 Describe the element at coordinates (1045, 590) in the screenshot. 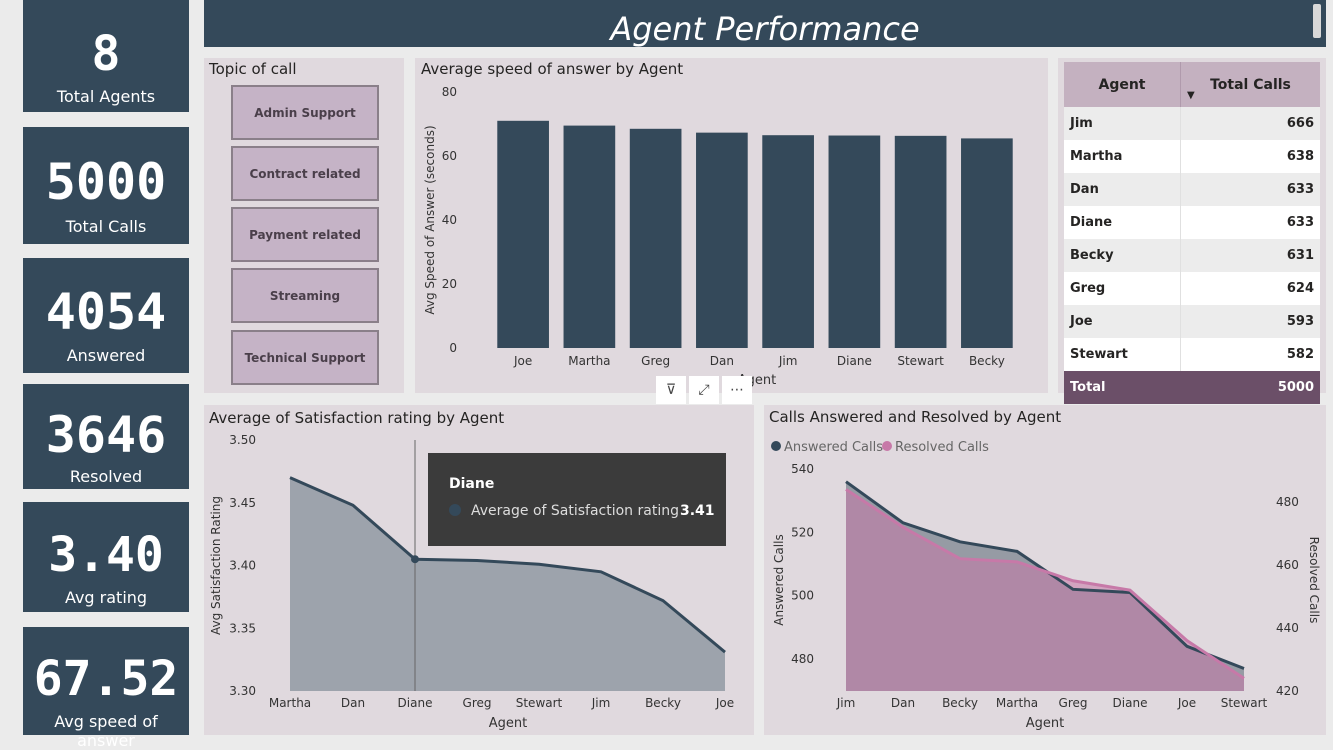

I see `resolved-area` at that location.